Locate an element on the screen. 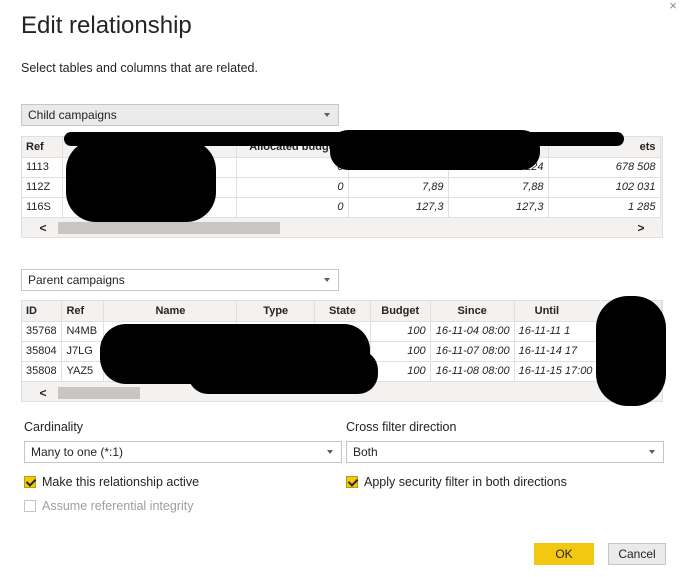  table-cell: 1113 is located at coordinates (42, 167).